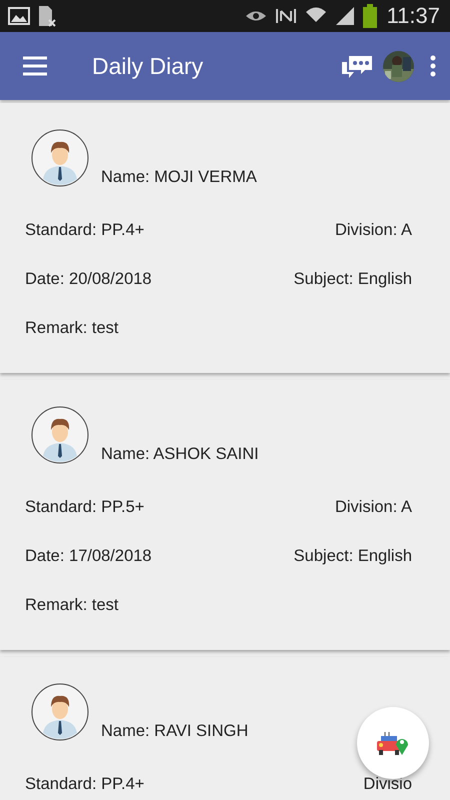  What do you see at coordinates (433, 66) in the screenshot?
I see `more-options-icon` at bounding box center [433, 66].